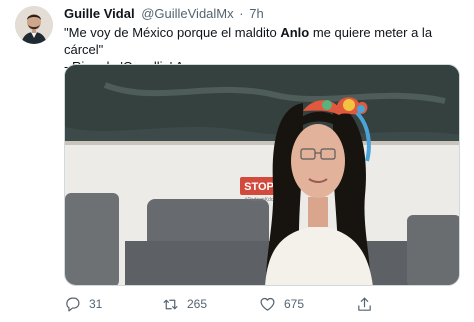 This screenshot has height=322, width=474. Describe the element at coordinates (96, 304) in the screenshot. I see `reply-count: 31` at that location.